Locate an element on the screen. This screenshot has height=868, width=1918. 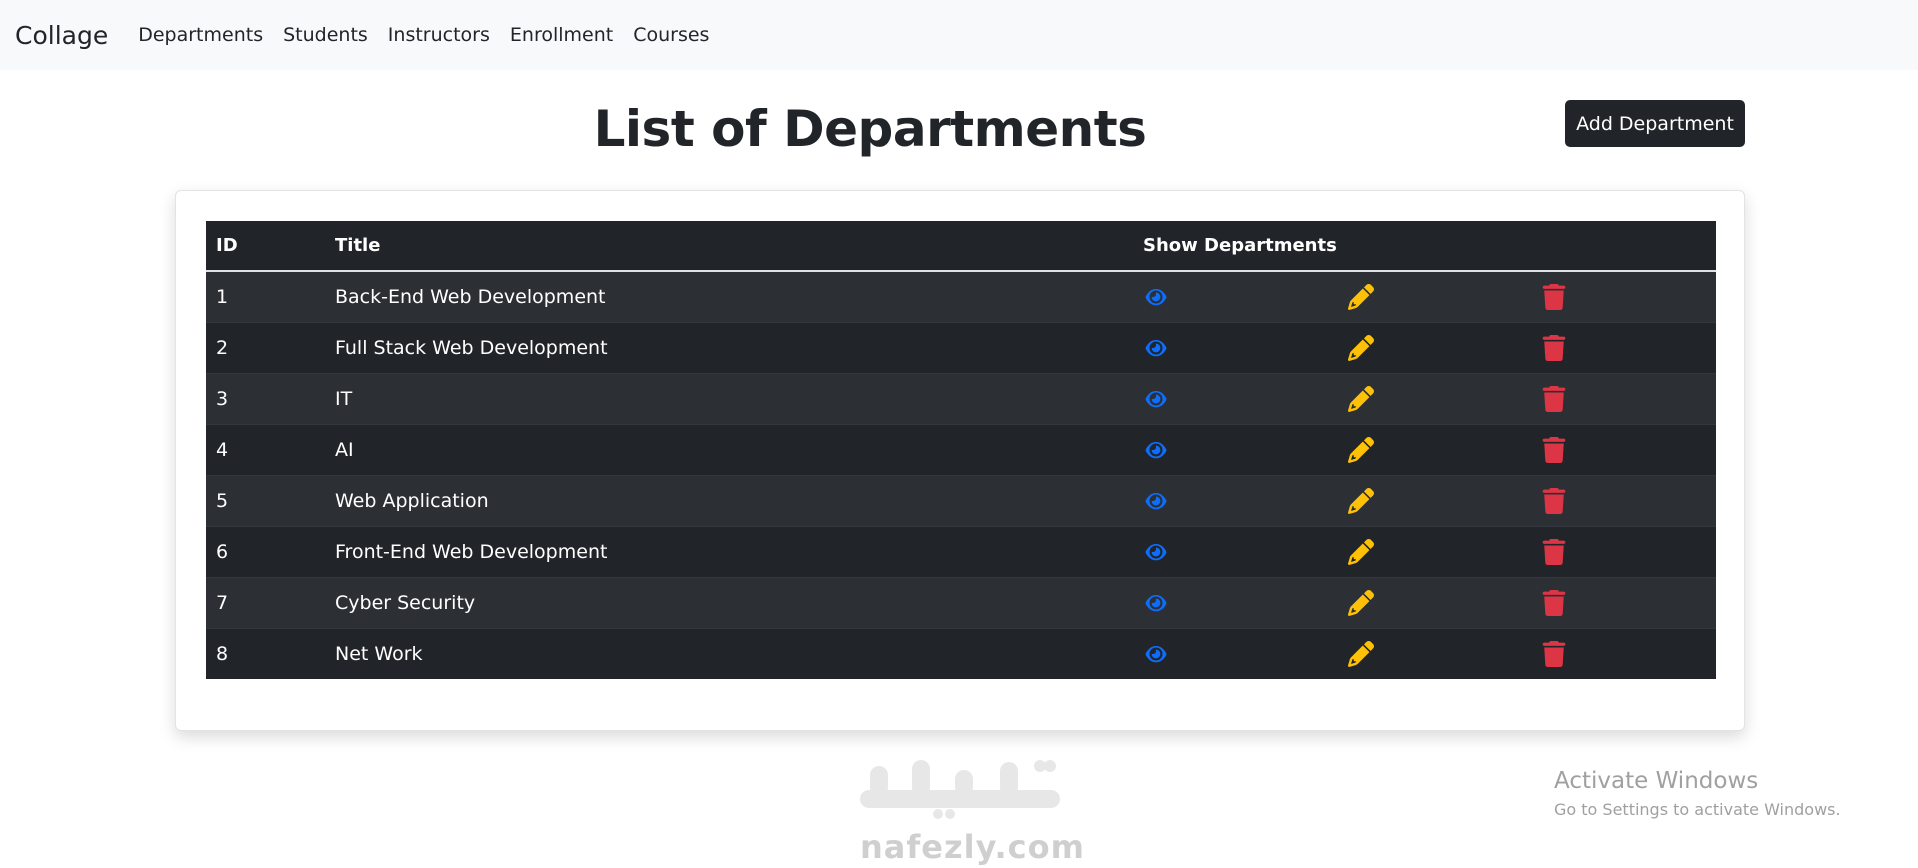
header-show-departments: Show Departments is located at coordinates (1235, 246).